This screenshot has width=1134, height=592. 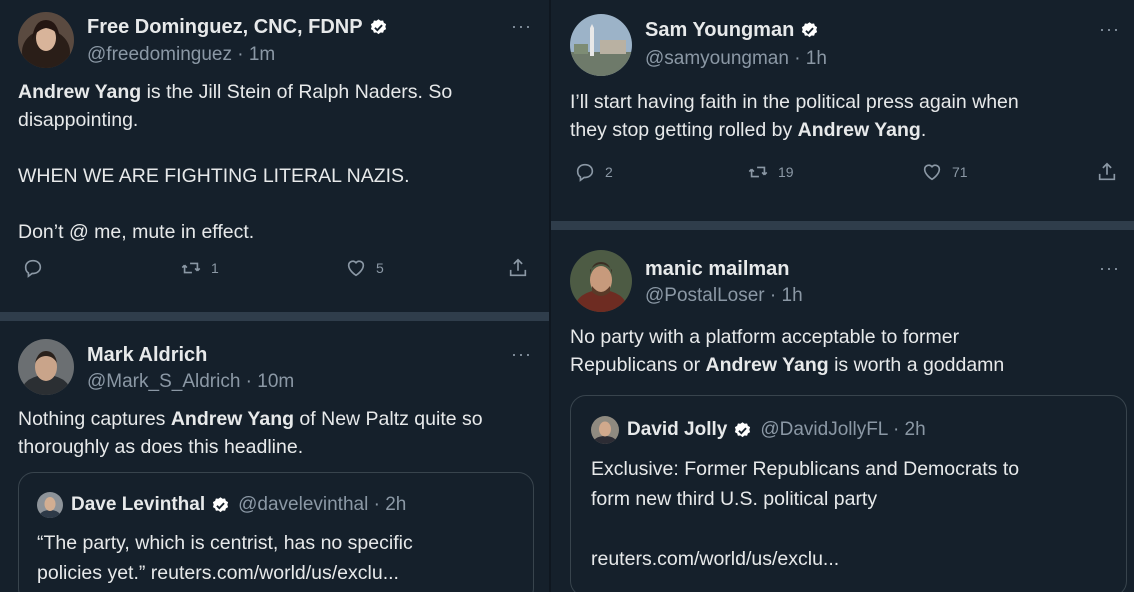 I want to click on reply-button, so click(x=37, y=268).